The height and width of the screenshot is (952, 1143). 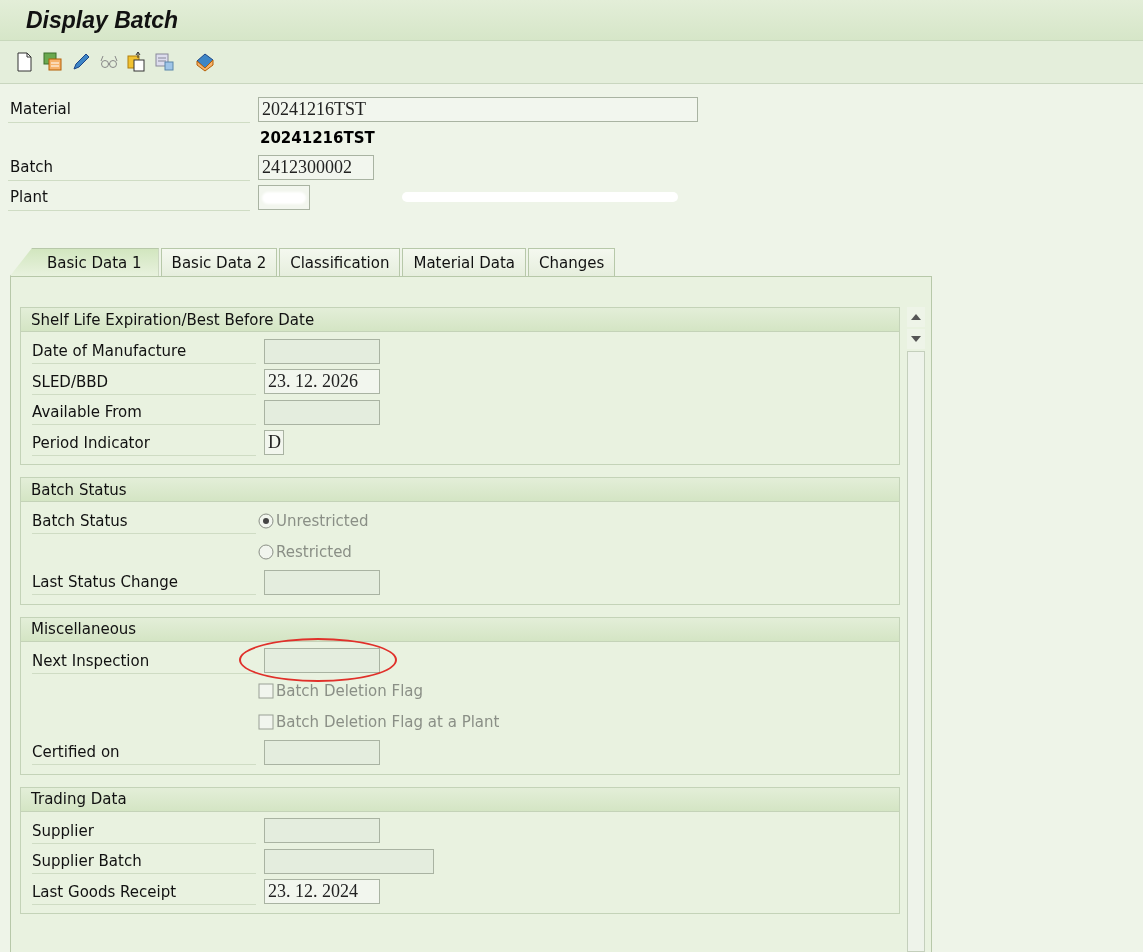 What do you see at coordinates (284, 197) in the screenshot?
I see `plant-field` at bounding box center [284, 197].